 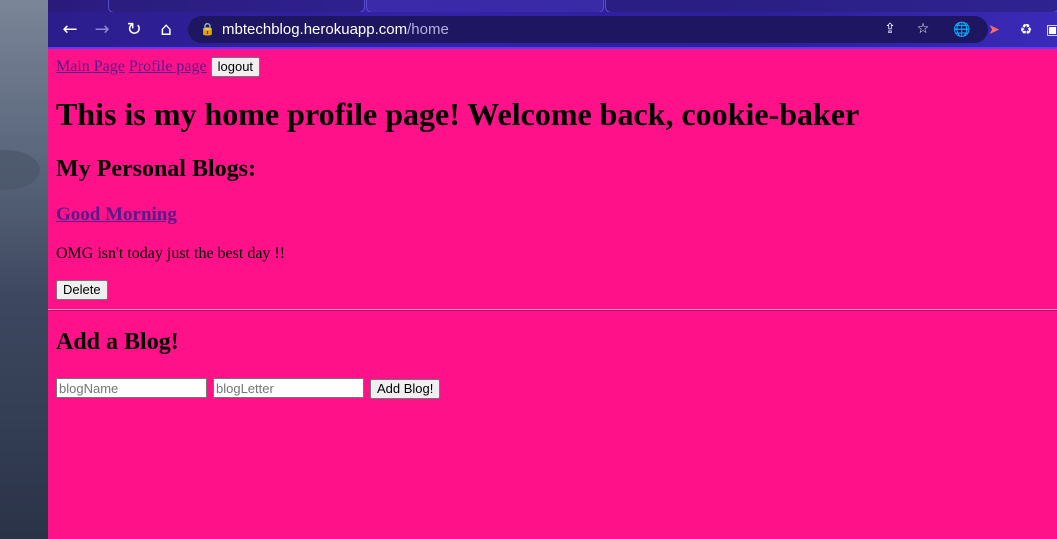 I want to click on address-bar: 🔒 mbtechblog.herokuapp.com/home ⇪ ☆, so click(x=588, y=29).